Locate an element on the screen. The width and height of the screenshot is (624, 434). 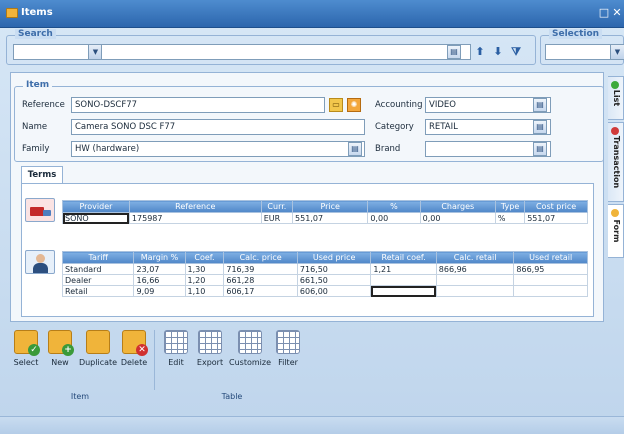
table-cell: 23,07 is located at coordinates (159, 269).